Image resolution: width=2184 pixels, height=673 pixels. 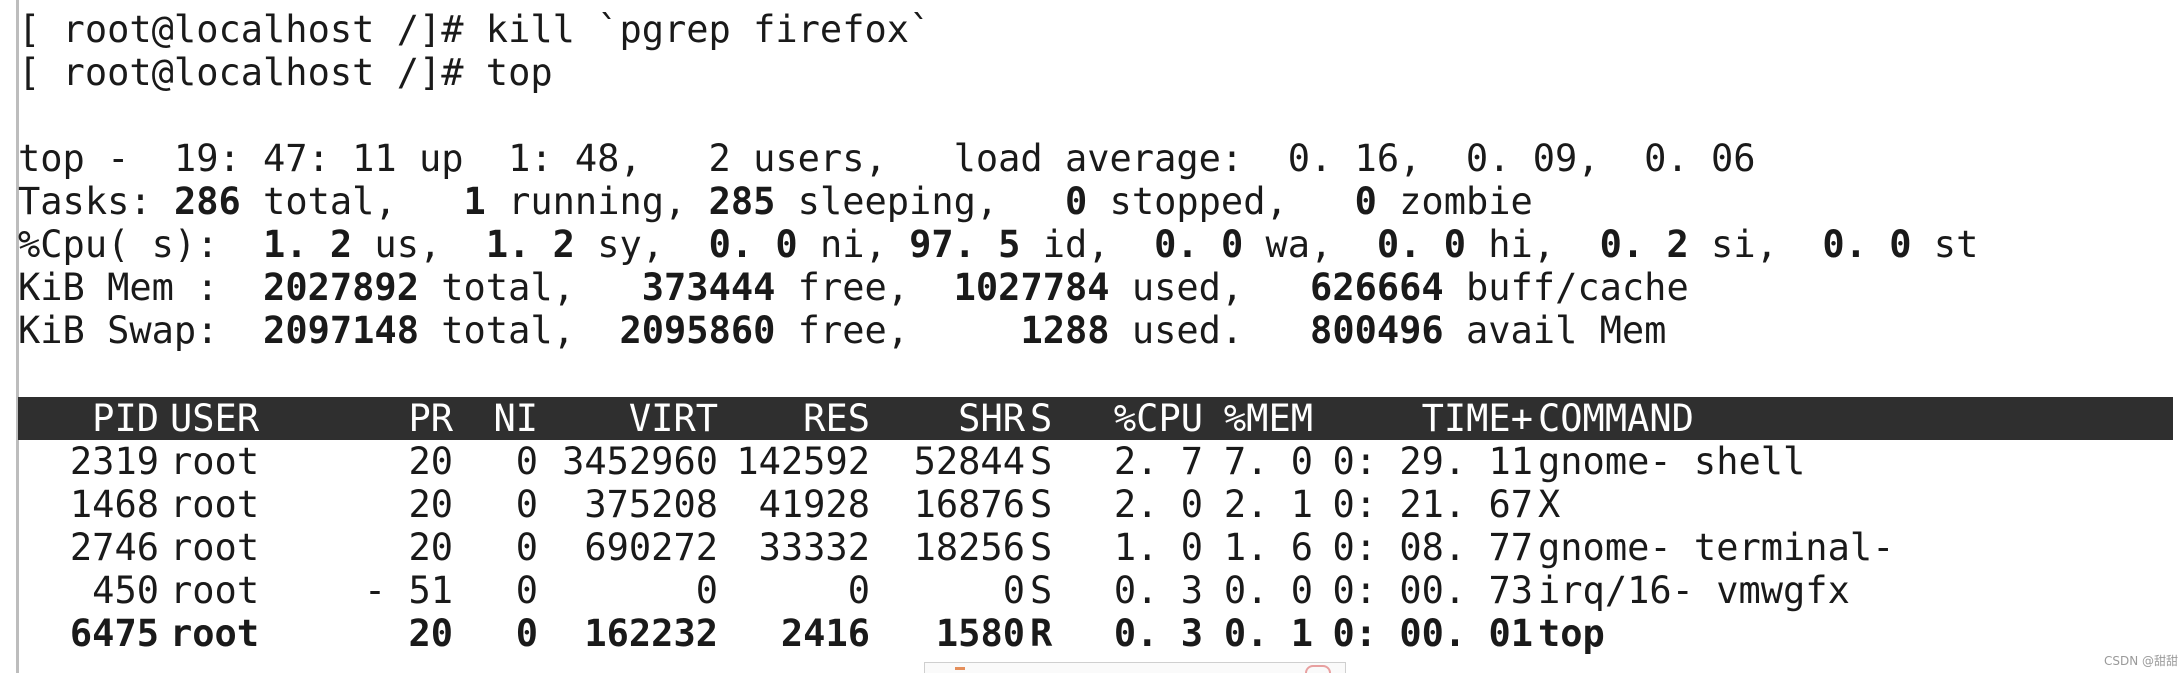 I want to click on row-virt: 375208, so click(x=651, y=504).